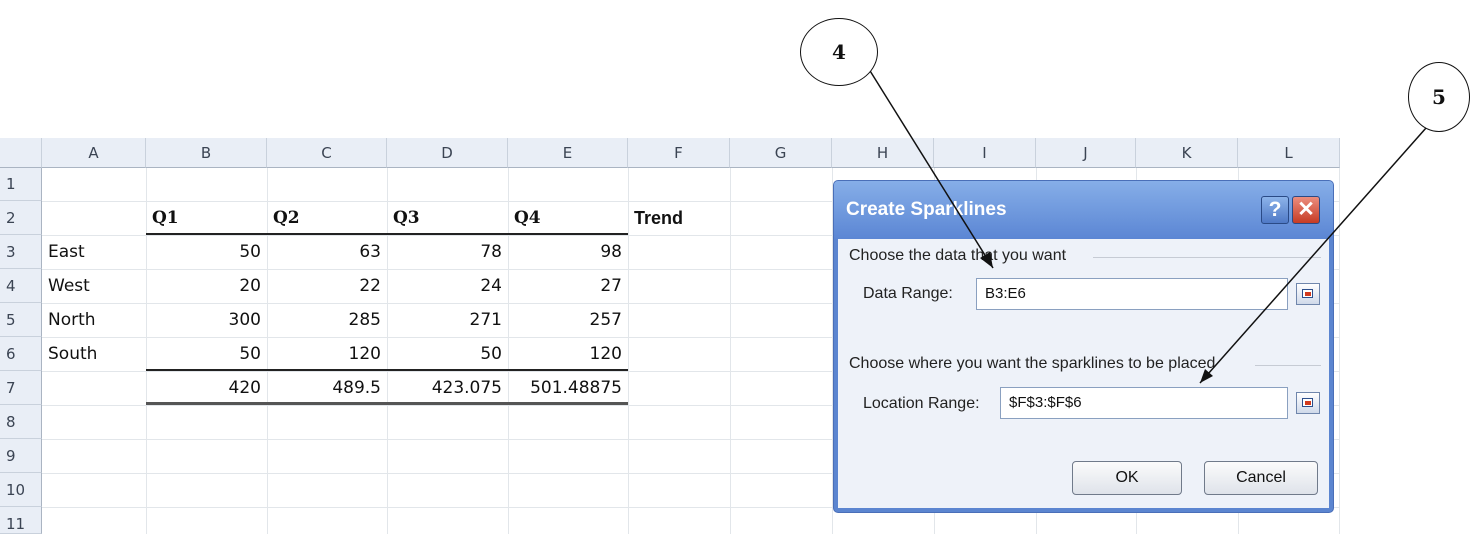 The image size is (1472, 541). Describe the element at coordinates (839, 52) in the screenshot. I see `callout-4: 4` at that location.